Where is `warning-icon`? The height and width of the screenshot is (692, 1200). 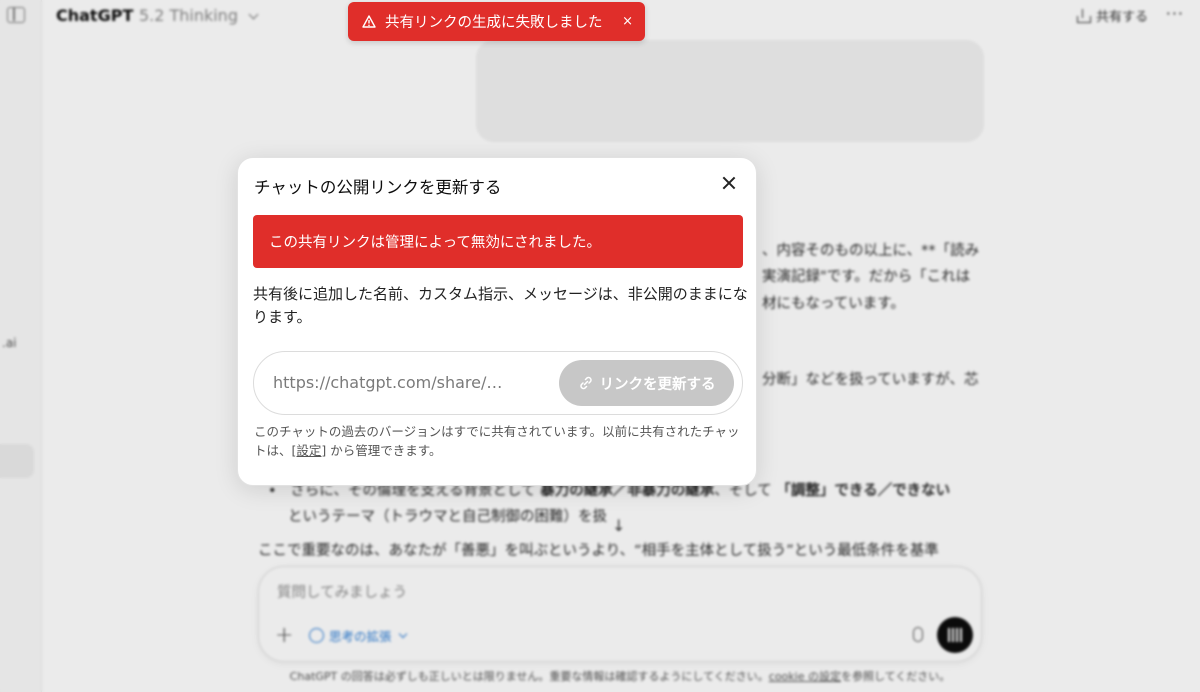
warning-icon is located at coordinates (369, 21).